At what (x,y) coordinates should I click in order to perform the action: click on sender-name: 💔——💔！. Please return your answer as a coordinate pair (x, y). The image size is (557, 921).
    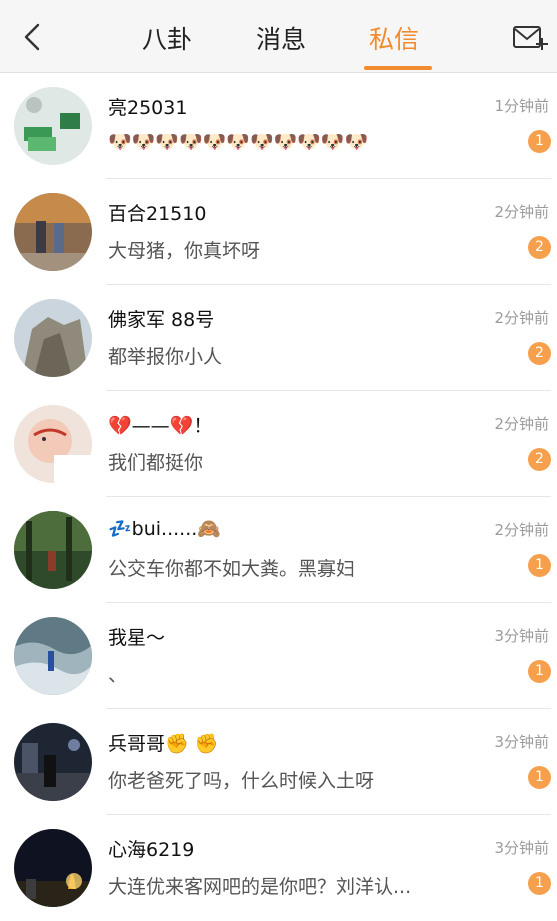
    Looking at the image, I should click on (160, 426).